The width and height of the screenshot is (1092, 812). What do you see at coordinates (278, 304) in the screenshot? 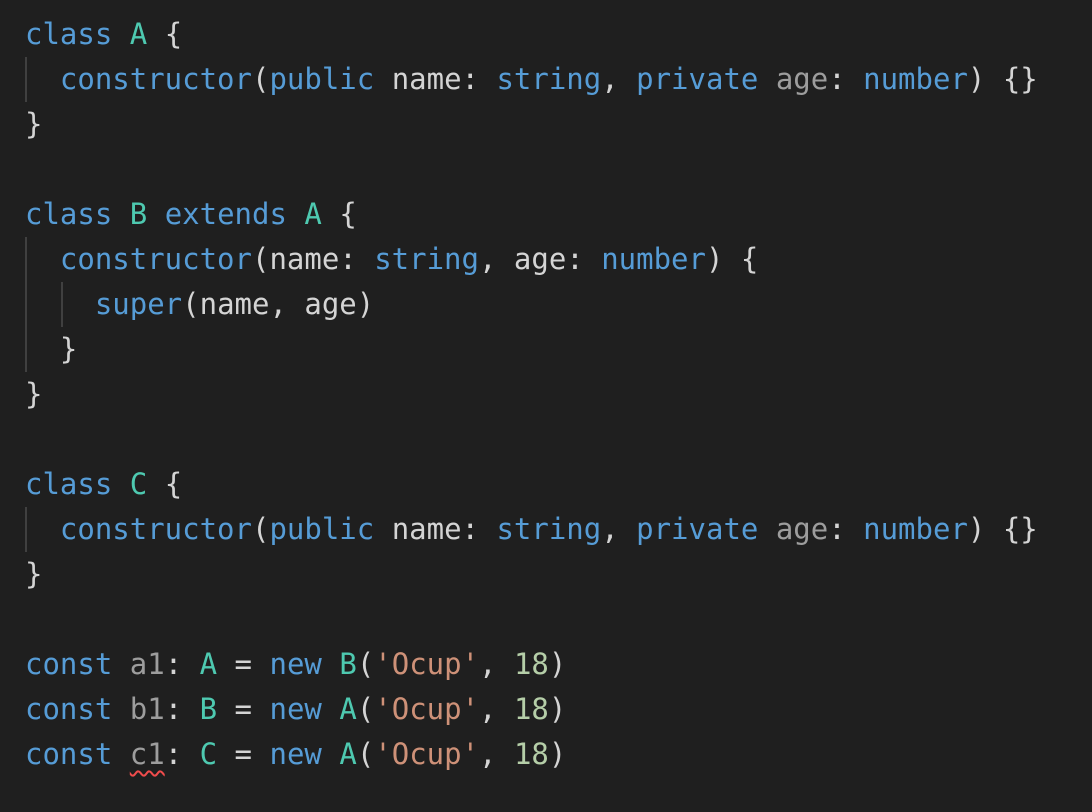
I see `call-args: (name, age)` at bounding box center [278, 304].